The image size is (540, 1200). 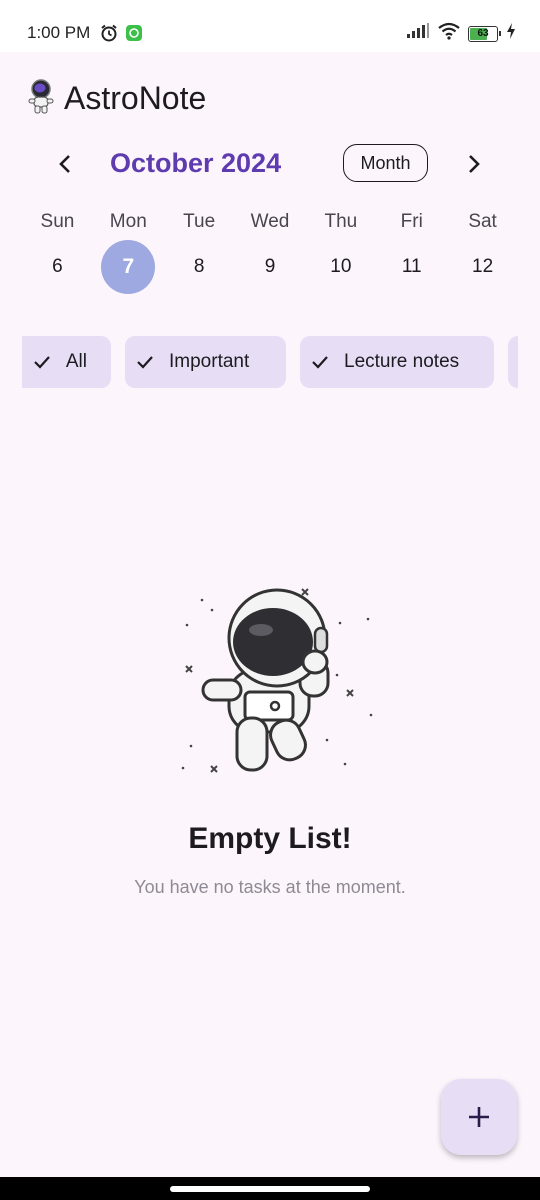 What do you see at coordinates (412, 267) in the screenshot?
I see `day-number: 11` at bounding box center [412, 267].